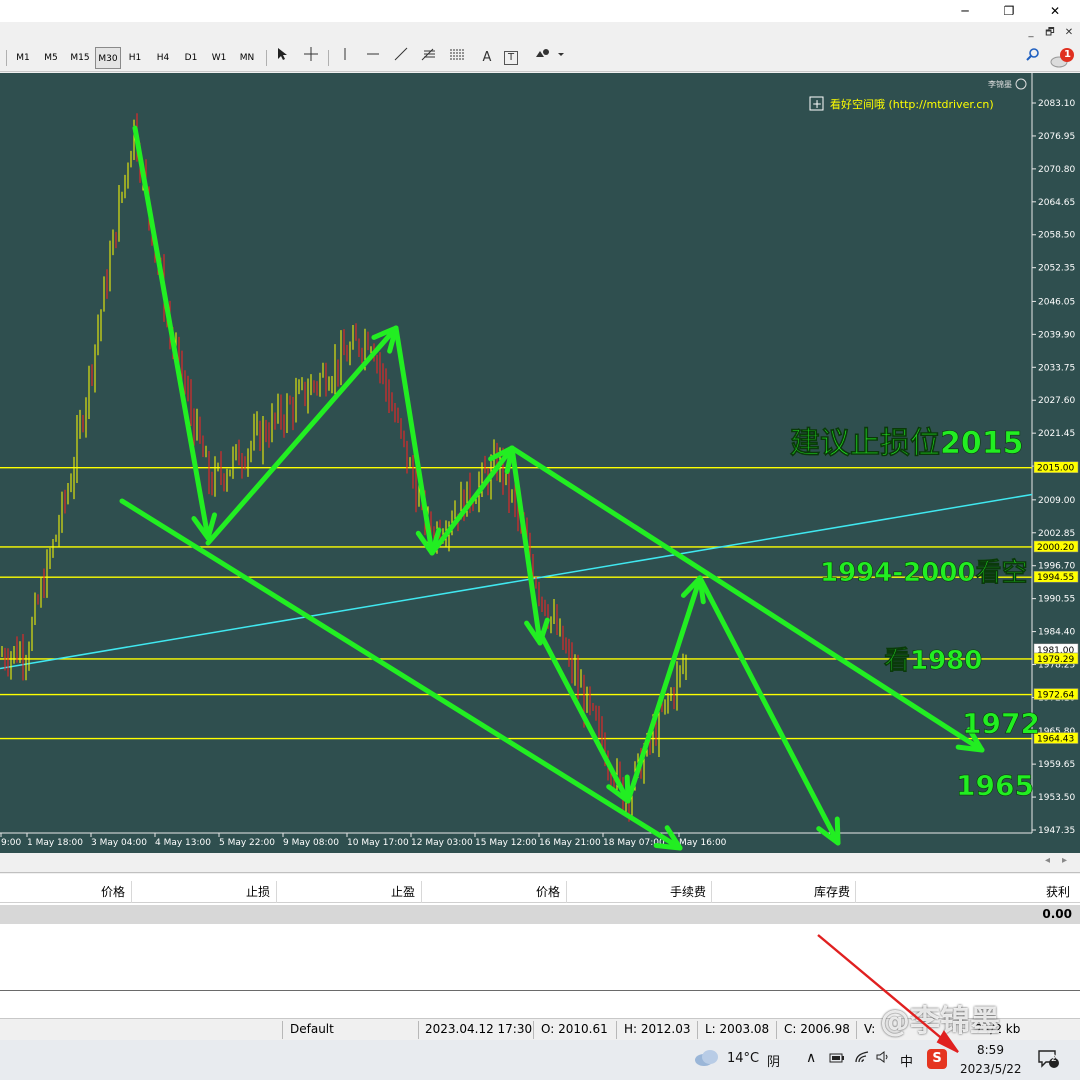 This screenshot has height=1080, width=1080. Describe the element at coordinates (947, 1041) in the screenshot. I see `red-pointer-arrowhead` at that location.